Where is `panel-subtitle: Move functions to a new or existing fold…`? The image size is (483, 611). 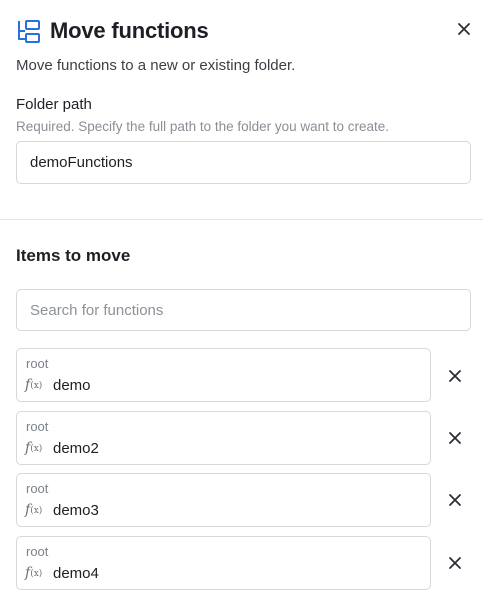 panel-subtitle: Move functions to a new or existing fold… is located at coordinates (156, 65).